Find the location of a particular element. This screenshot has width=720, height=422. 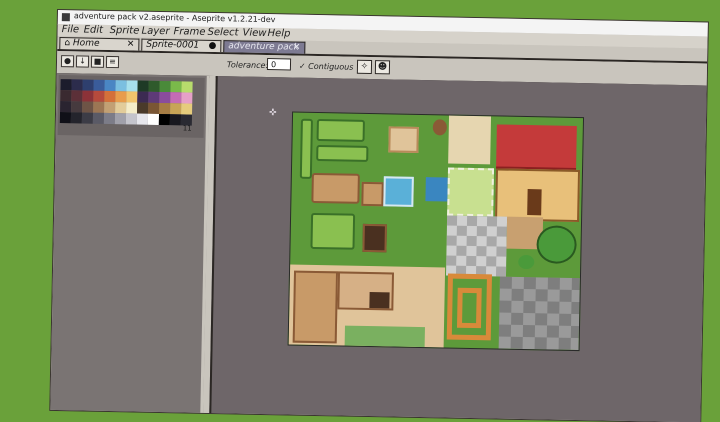

check-icon: ✓ is located at coordinates (302, 66).